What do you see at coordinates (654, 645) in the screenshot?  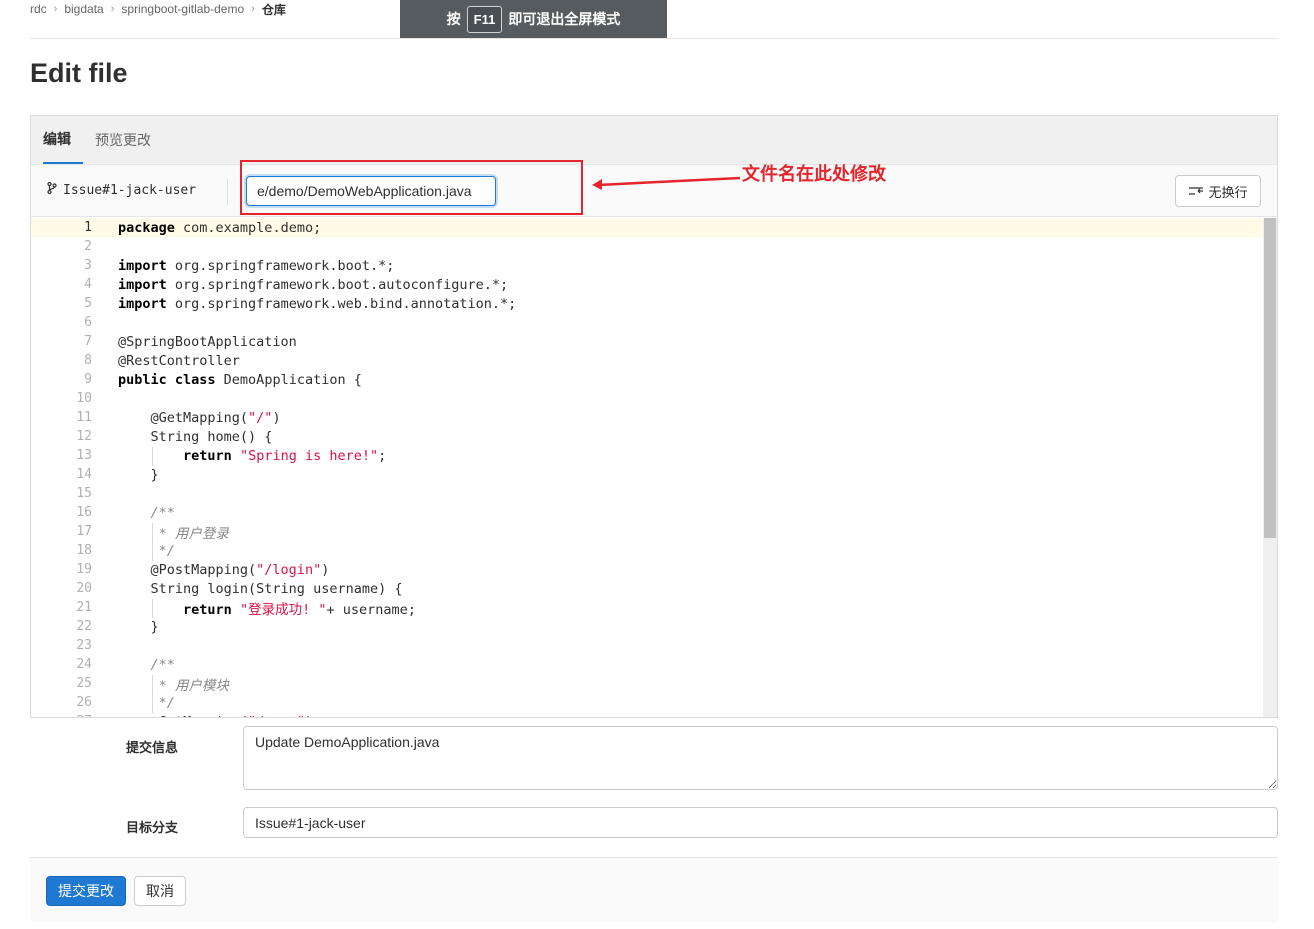 I see `code-line: 23` at bounding box center [654, 645].